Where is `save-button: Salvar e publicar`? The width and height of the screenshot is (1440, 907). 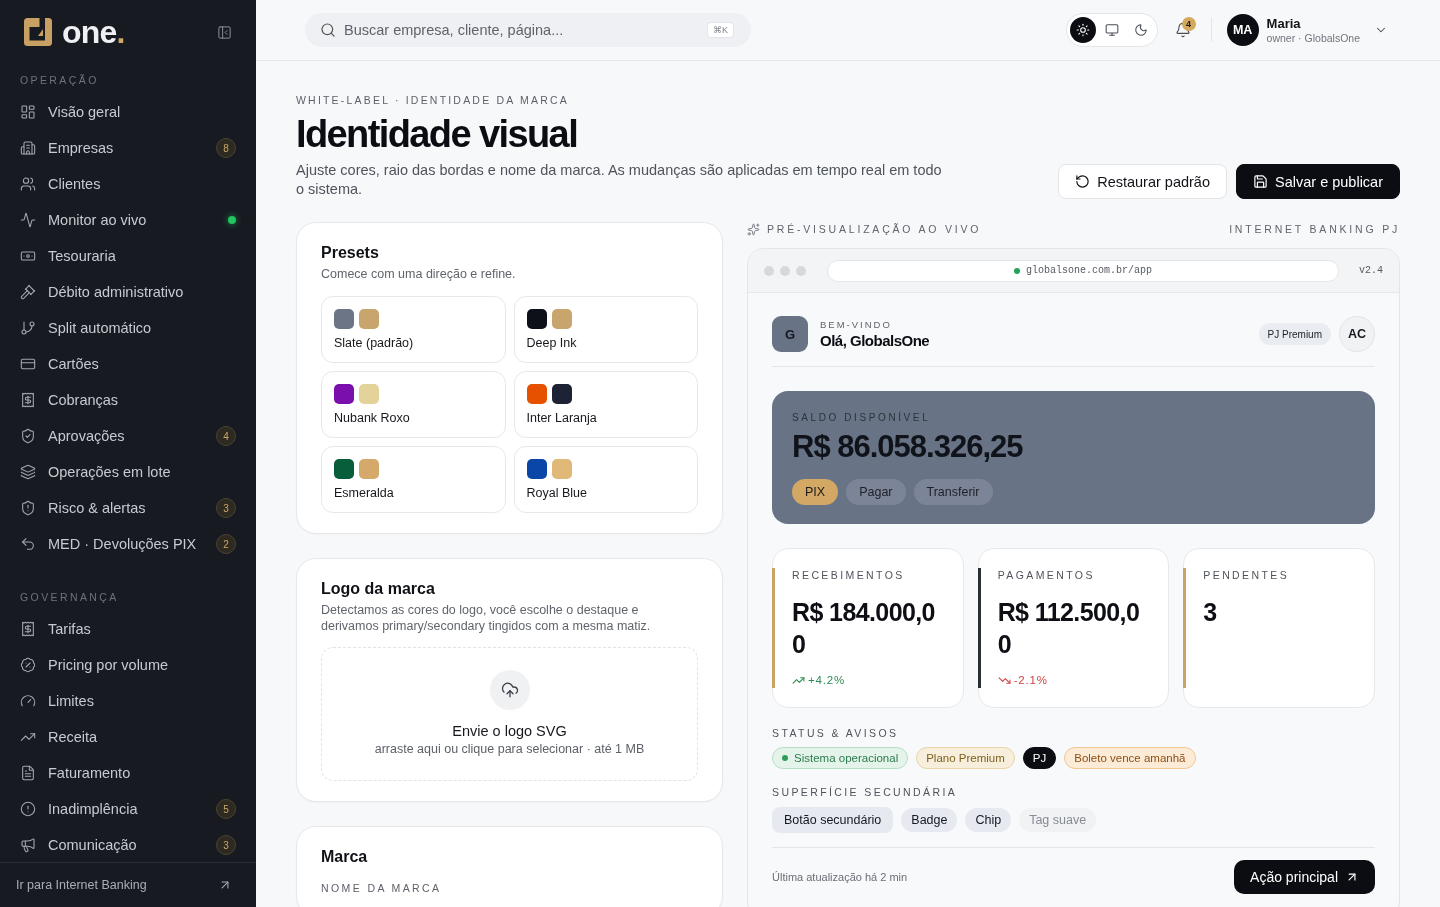
save-button: Salvar e publicar is located at coordinates (1318, 181).